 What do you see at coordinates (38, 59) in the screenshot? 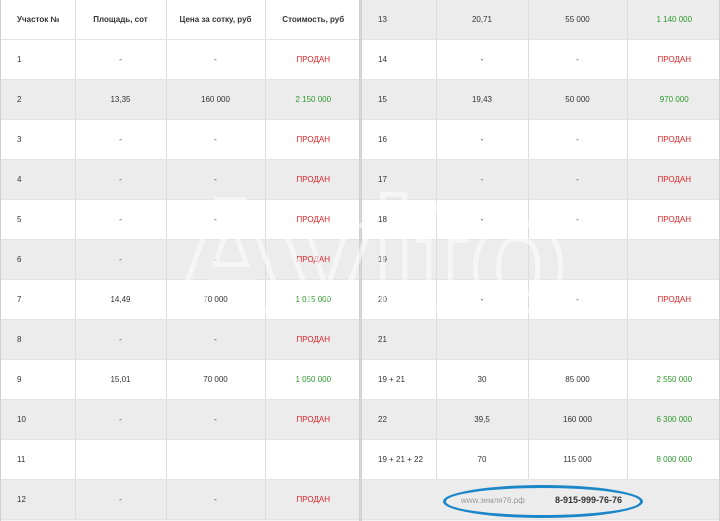
I see `plot-number-cell: 1` at bounding box center [38, 59].